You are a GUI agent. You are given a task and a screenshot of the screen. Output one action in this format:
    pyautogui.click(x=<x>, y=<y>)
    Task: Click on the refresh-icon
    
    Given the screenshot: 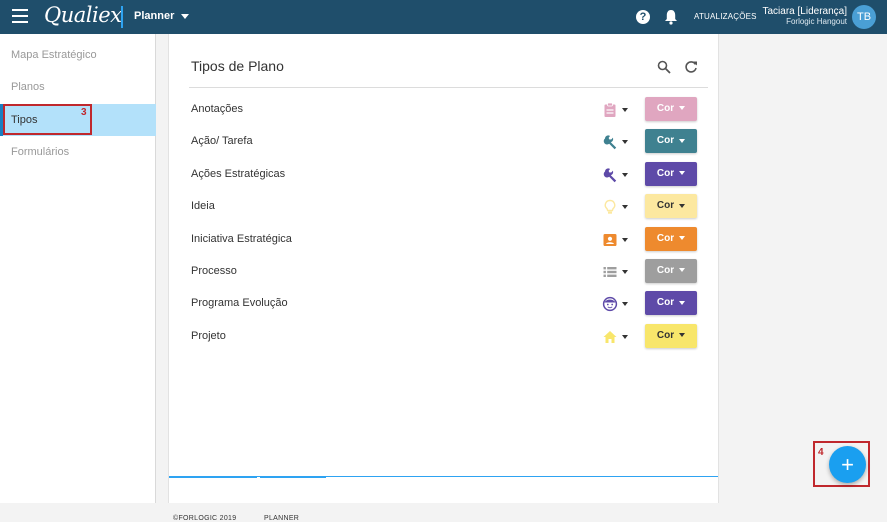 What is the action you would take?
    pyautogui.click(x=691, y=67)
    